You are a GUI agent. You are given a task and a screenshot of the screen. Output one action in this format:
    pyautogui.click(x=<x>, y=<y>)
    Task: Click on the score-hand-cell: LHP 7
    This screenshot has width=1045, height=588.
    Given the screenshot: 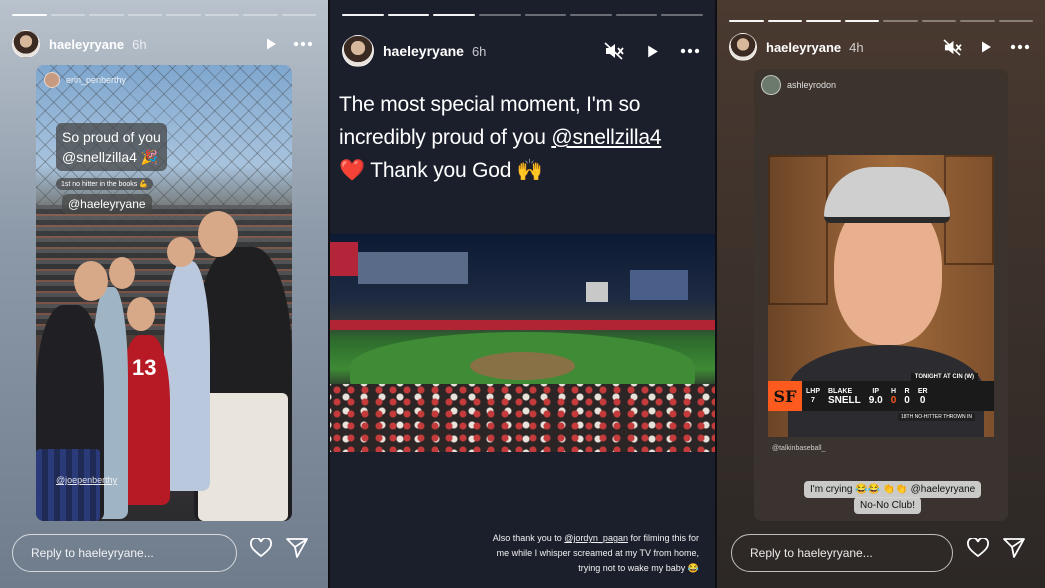 What is the action you would take?
    pyautogui.click(x=813, y=396)
    